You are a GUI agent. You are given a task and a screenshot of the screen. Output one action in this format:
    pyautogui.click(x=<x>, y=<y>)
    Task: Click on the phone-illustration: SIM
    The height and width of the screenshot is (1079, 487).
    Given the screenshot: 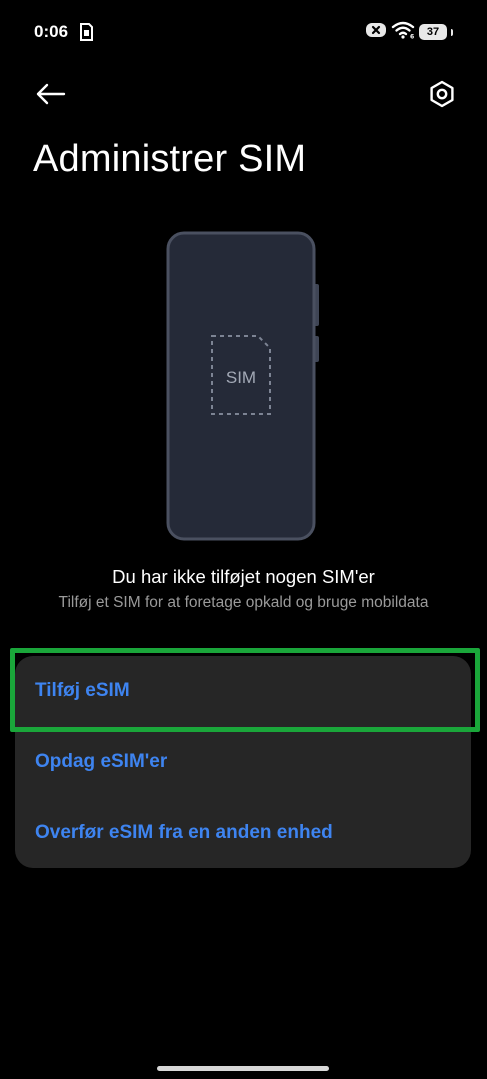 What is the action you would take?
    pyautogui.click(x=242, y=386)
    